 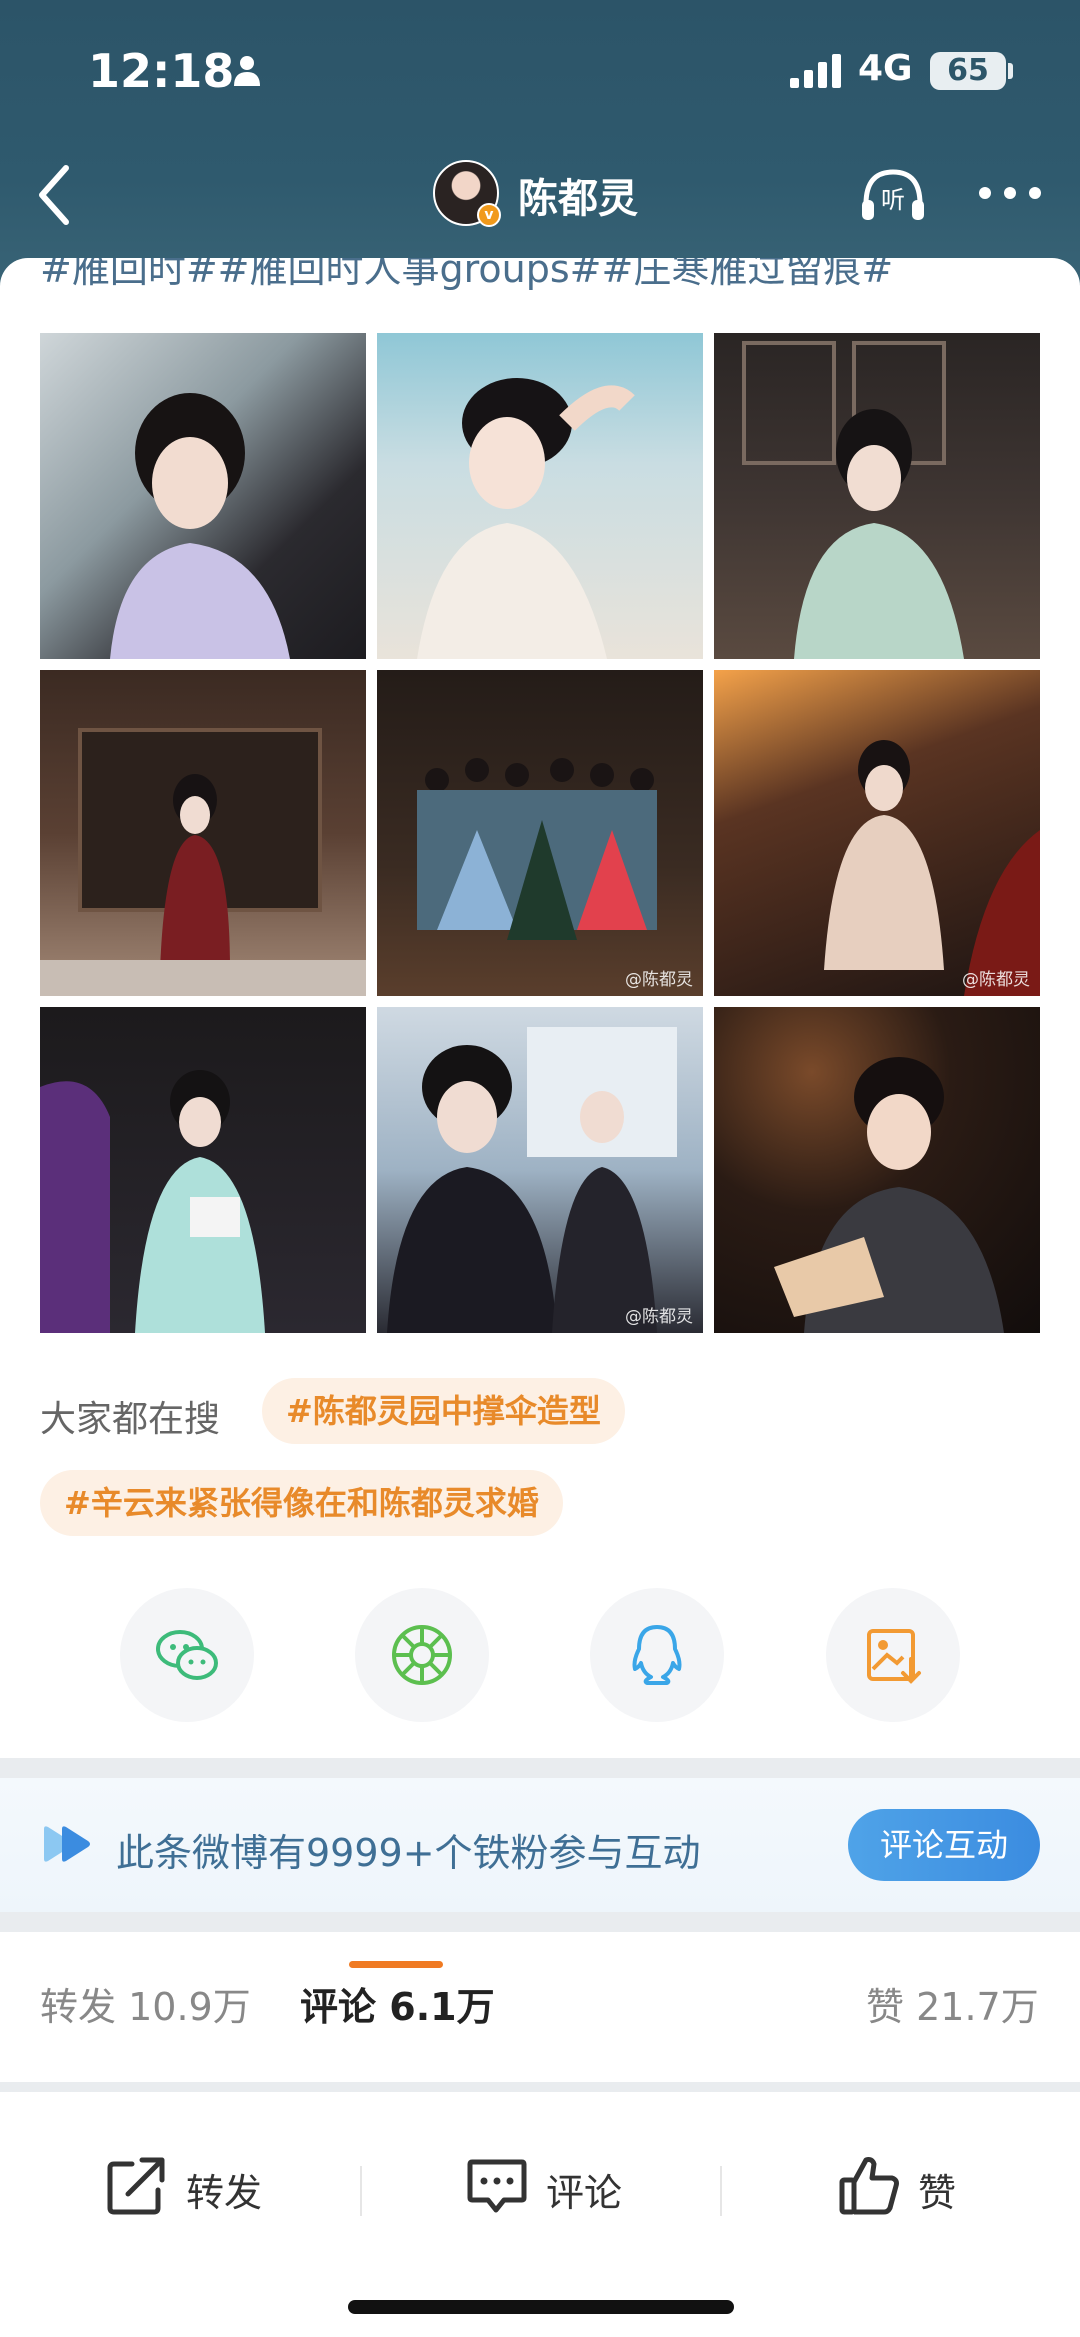 What do you see at coordinates (189, 2007) in the screenshot?
I see `tab-repost-count: 10.9万` at bounding box center [189, 2007].